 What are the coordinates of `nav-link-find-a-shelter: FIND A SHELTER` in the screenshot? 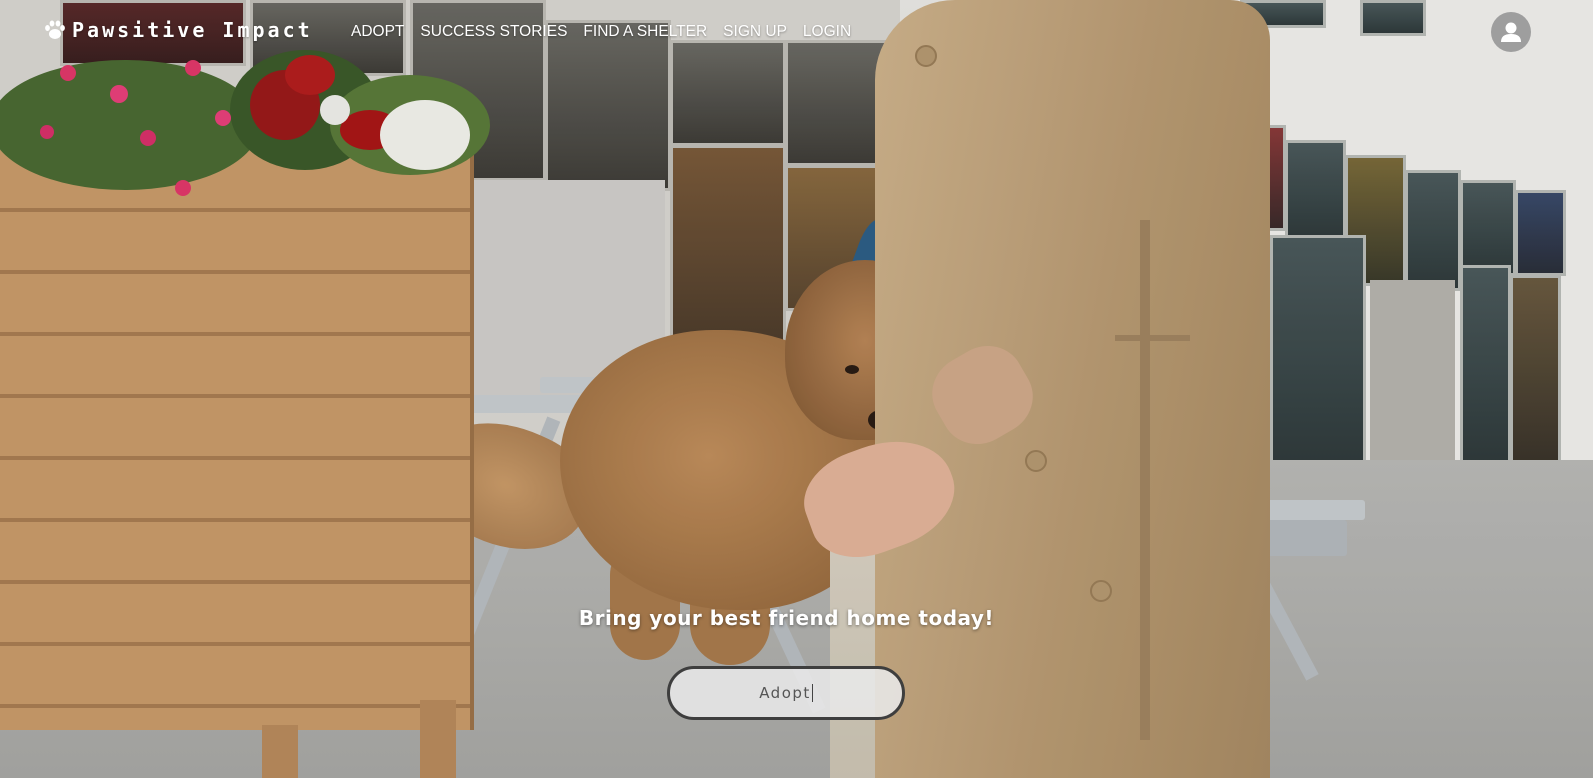 It's located at (645, 32).